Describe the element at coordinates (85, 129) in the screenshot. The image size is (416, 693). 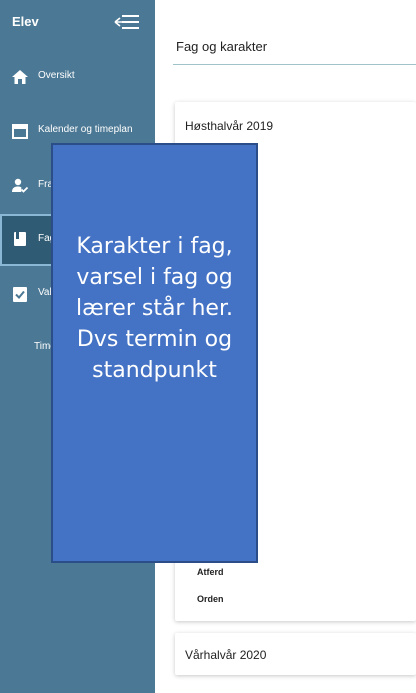
I see `sidebar-item-label: Kalender og timeplan` at that location.